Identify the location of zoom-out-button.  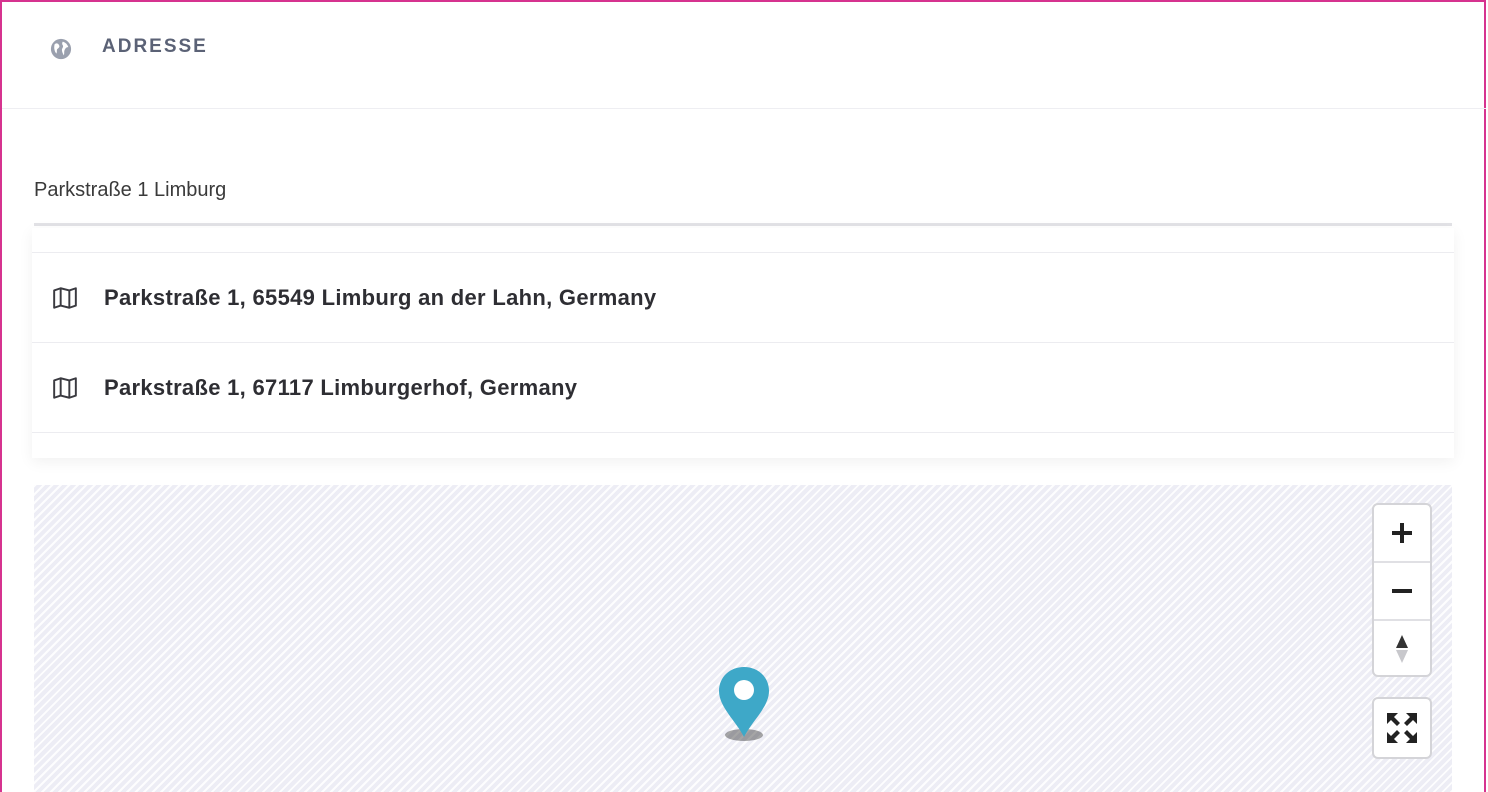
(1402, 592).